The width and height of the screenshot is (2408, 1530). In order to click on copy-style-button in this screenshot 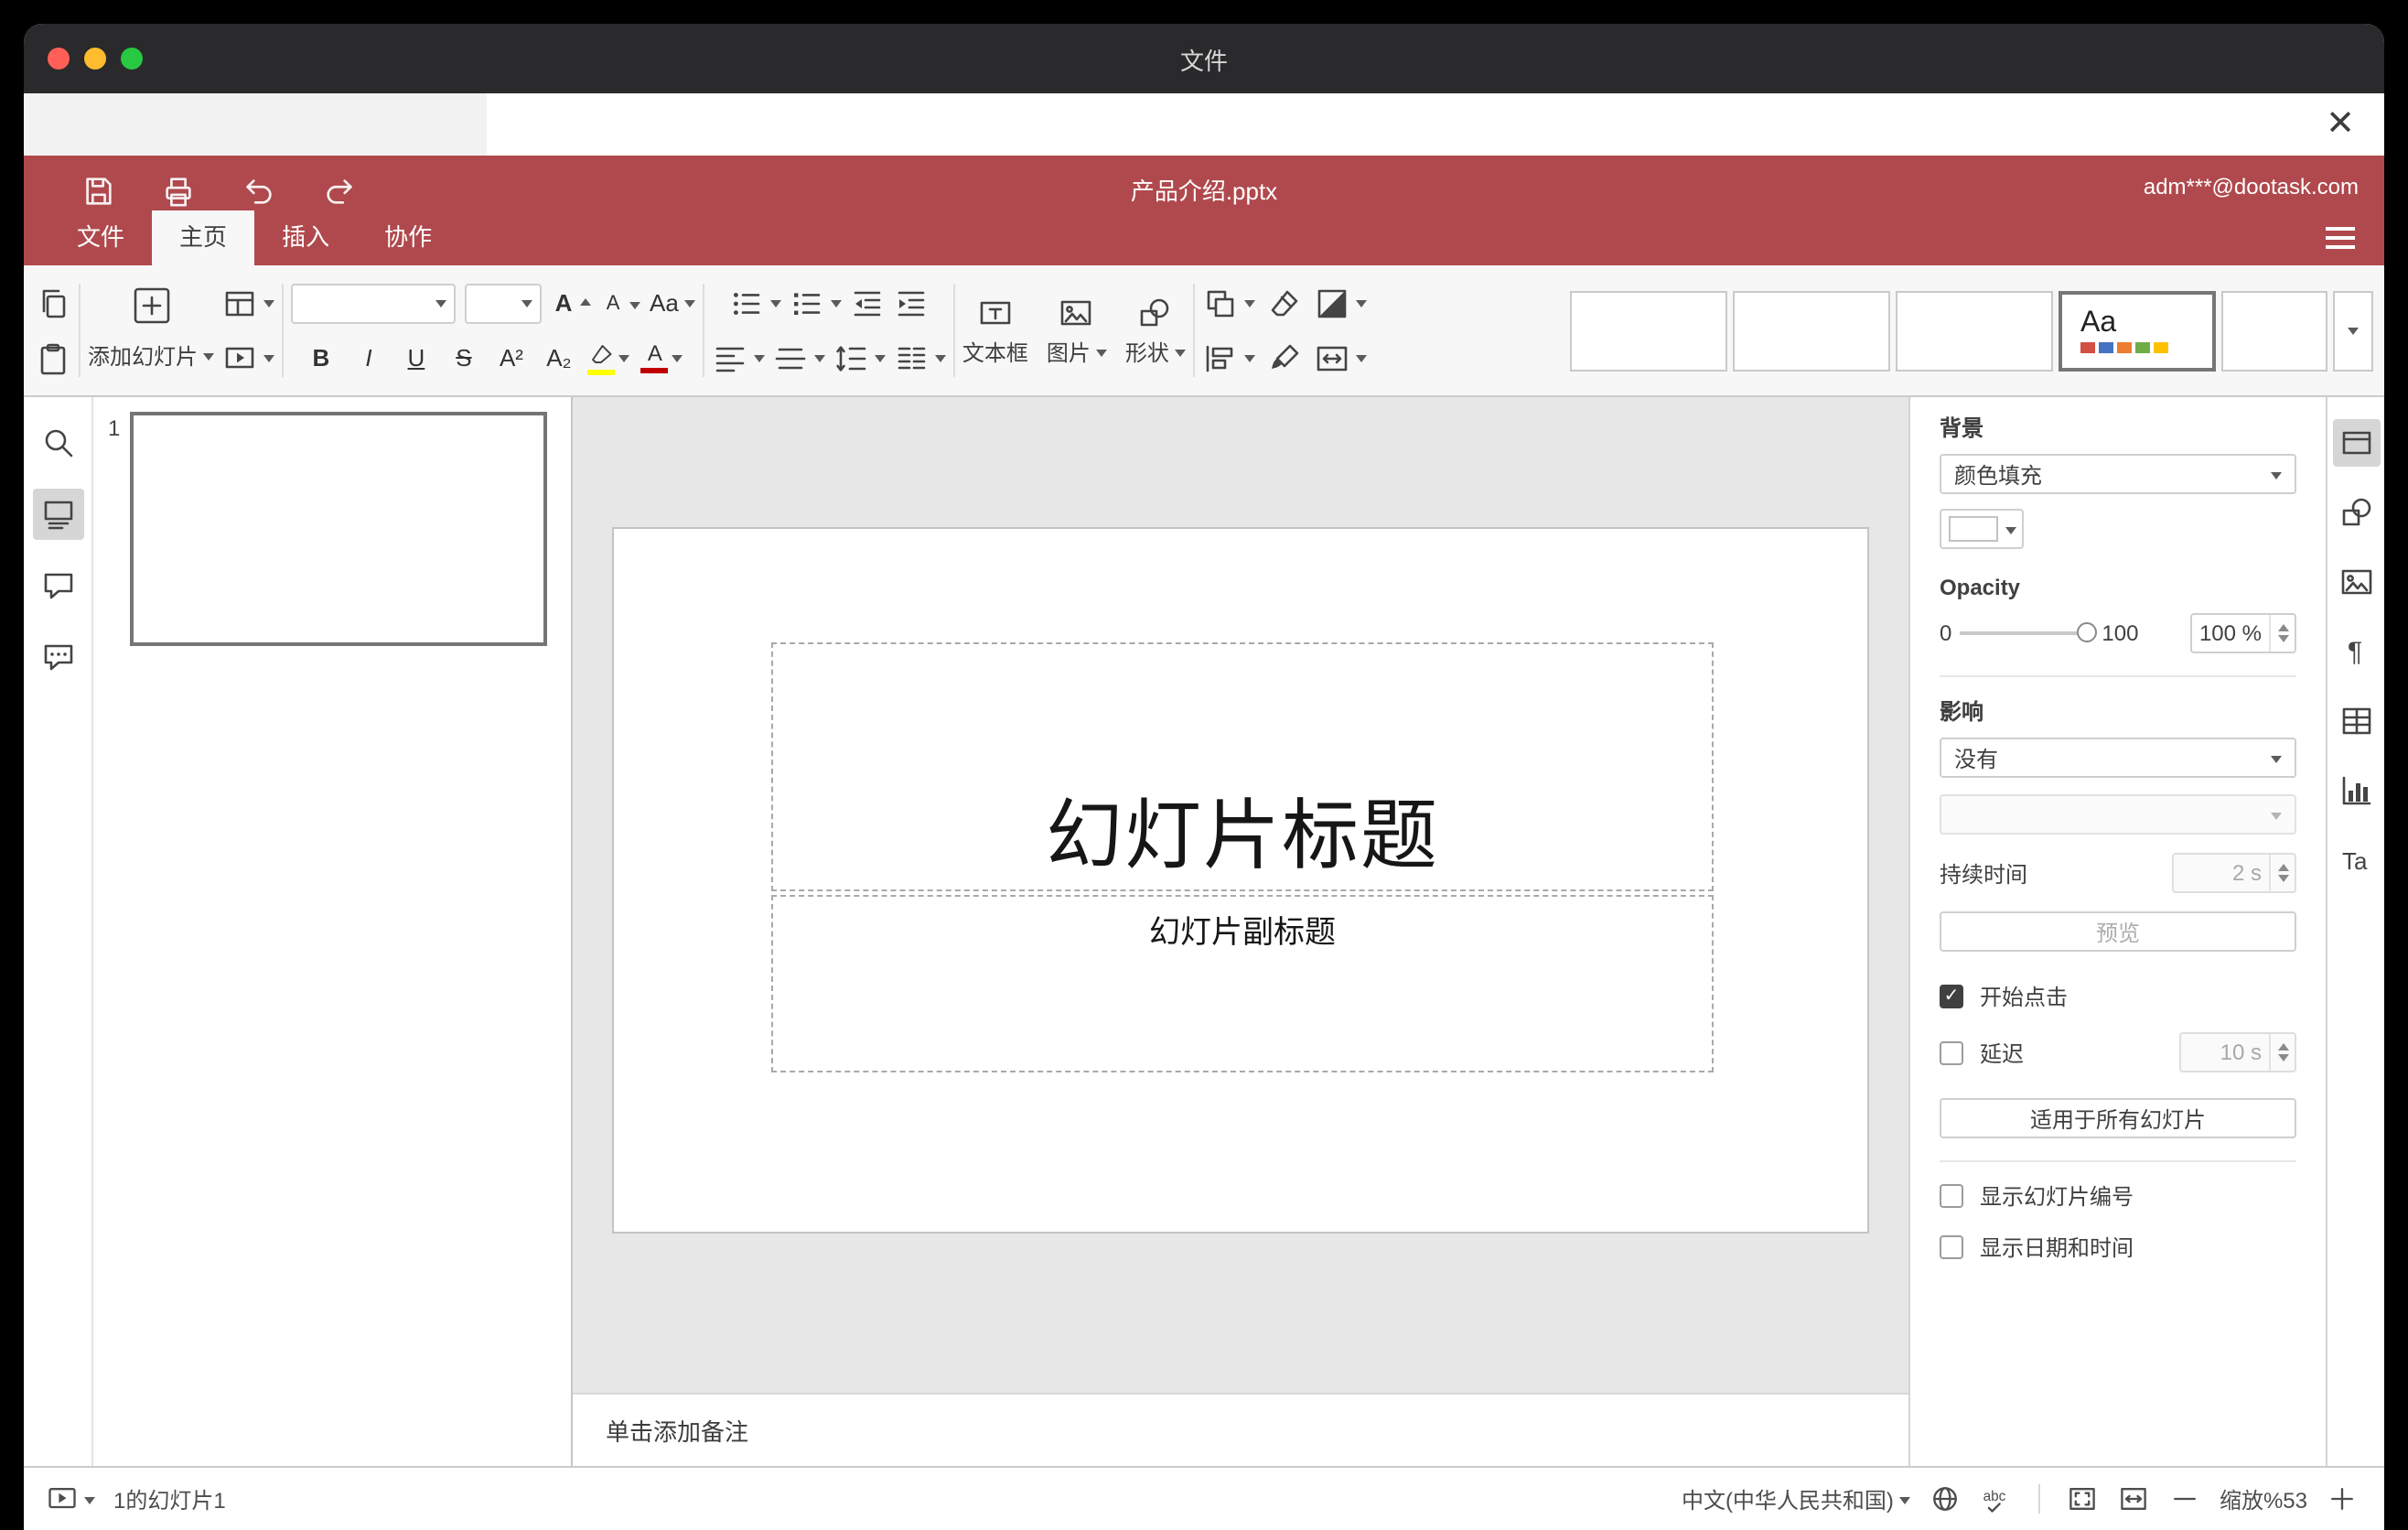, I will do `click(1284, 358)`.